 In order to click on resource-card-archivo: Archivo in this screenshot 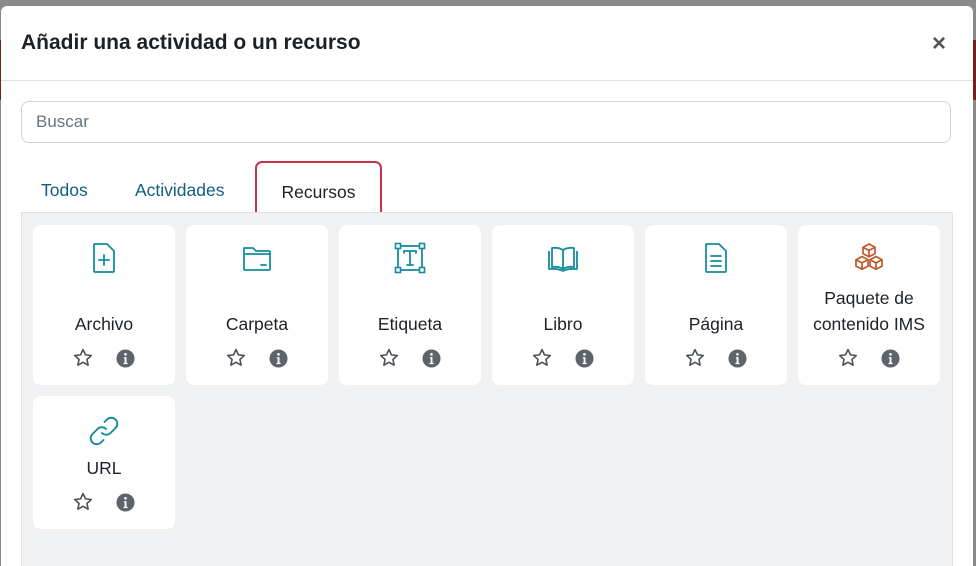, I will do `click(104, 305)`.